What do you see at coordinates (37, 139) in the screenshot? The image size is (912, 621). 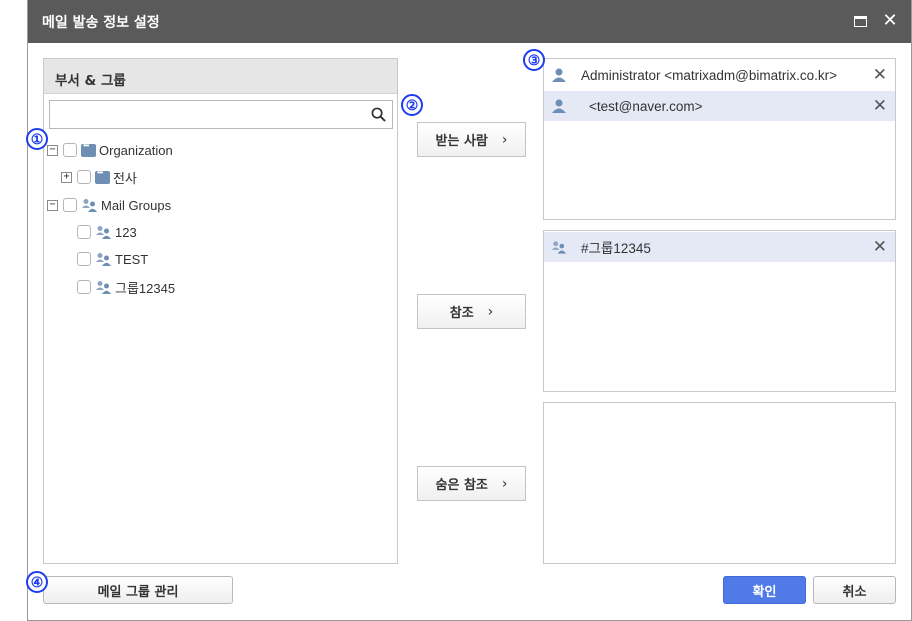 I see `marker-1: ①` at bounding box center [37, 139].